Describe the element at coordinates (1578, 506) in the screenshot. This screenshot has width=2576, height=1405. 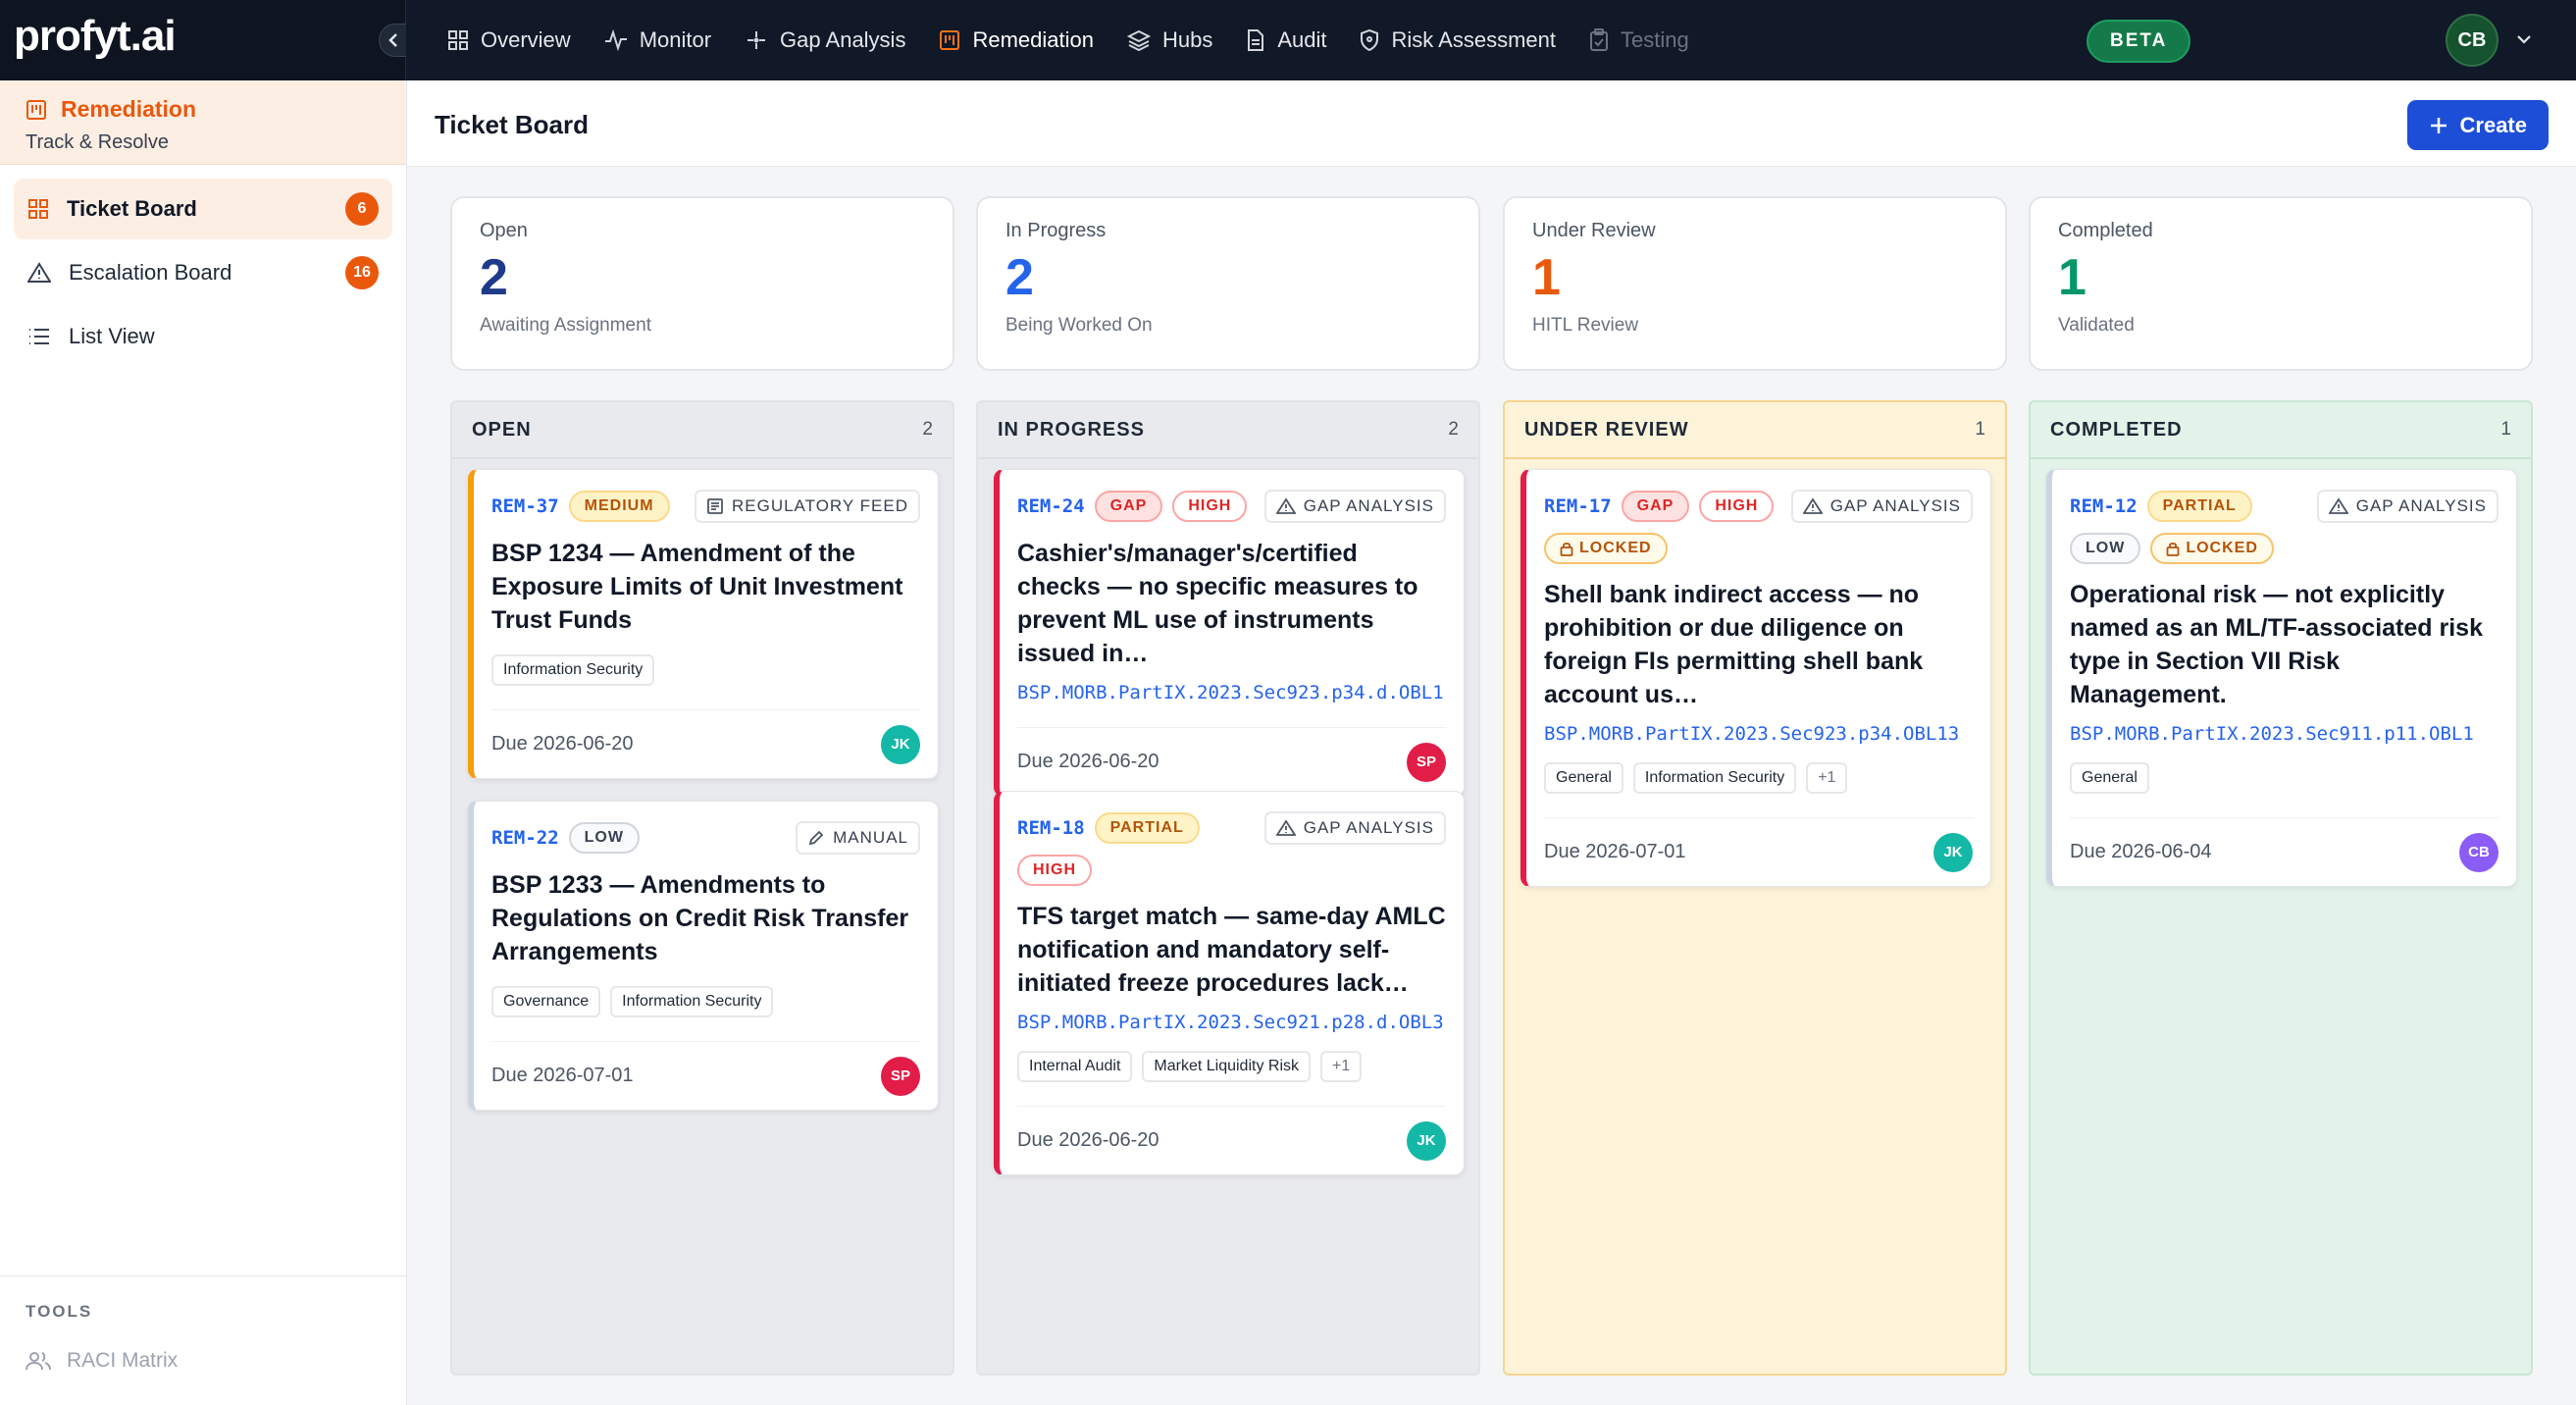
I see `ticket-id: REM-17` at that location.